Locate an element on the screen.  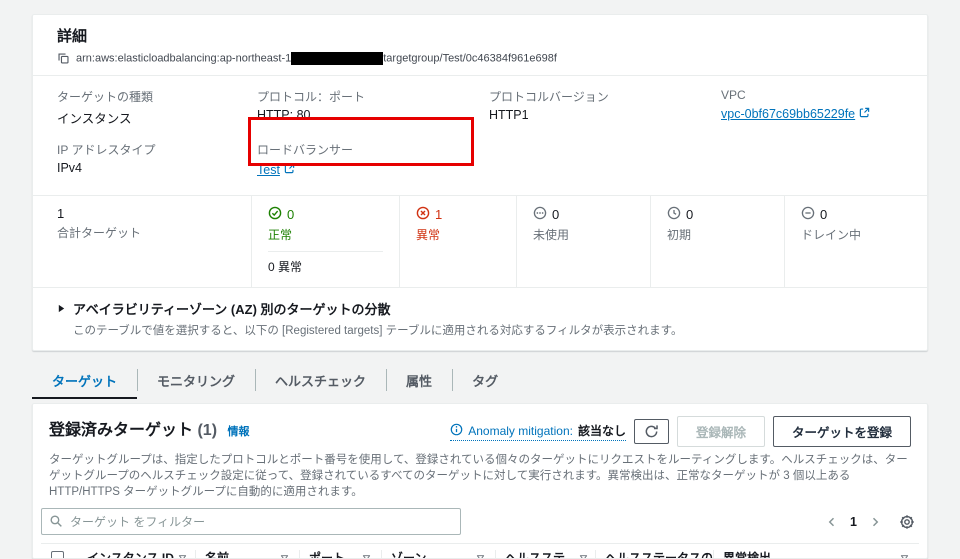
refresh-button is located at coordinates (651, 431).